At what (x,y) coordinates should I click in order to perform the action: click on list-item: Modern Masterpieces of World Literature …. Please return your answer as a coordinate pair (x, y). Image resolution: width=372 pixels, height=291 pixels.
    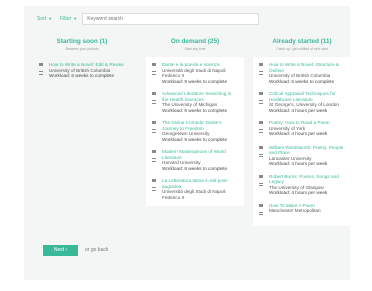
    Looking at the image, I should click on (195, 160).